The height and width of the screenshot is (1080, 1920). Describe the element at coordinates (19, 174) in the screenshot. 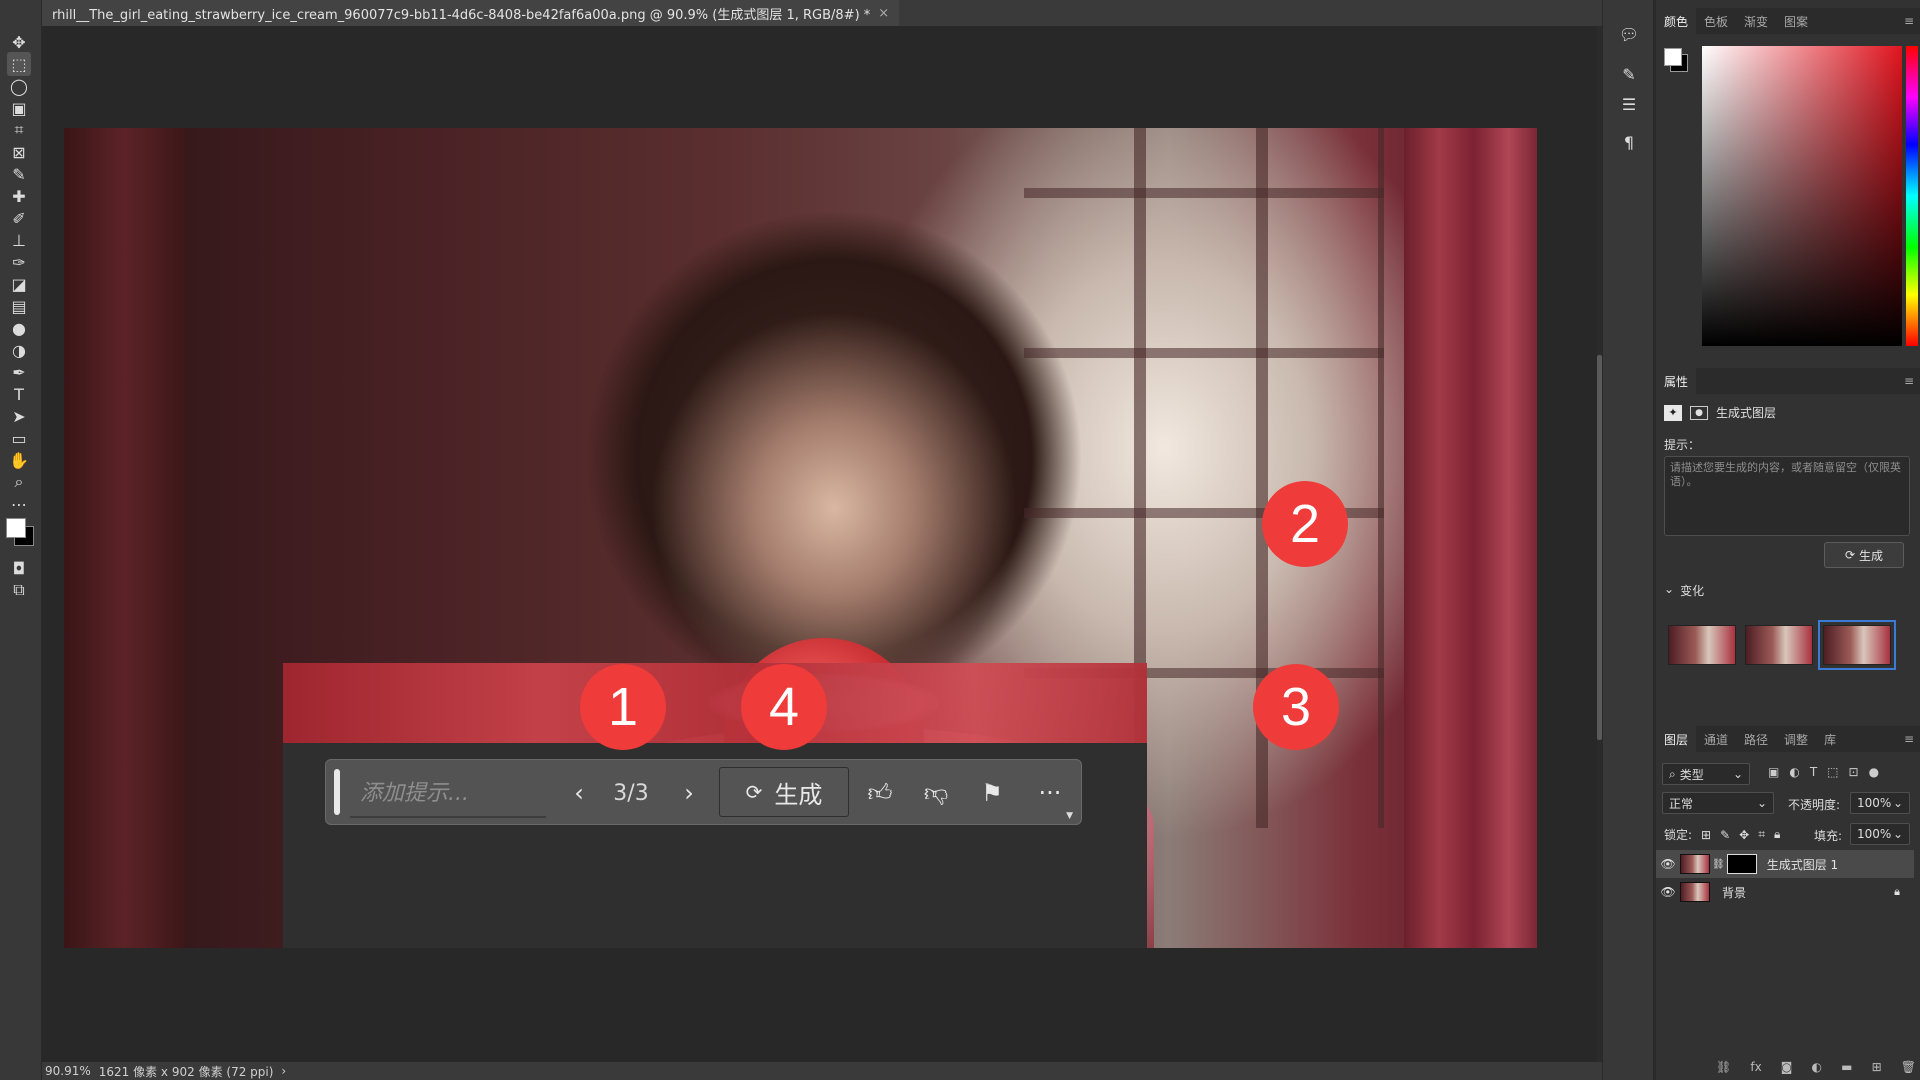

I see `eyedropper-tool-icon: ✎` at that location.